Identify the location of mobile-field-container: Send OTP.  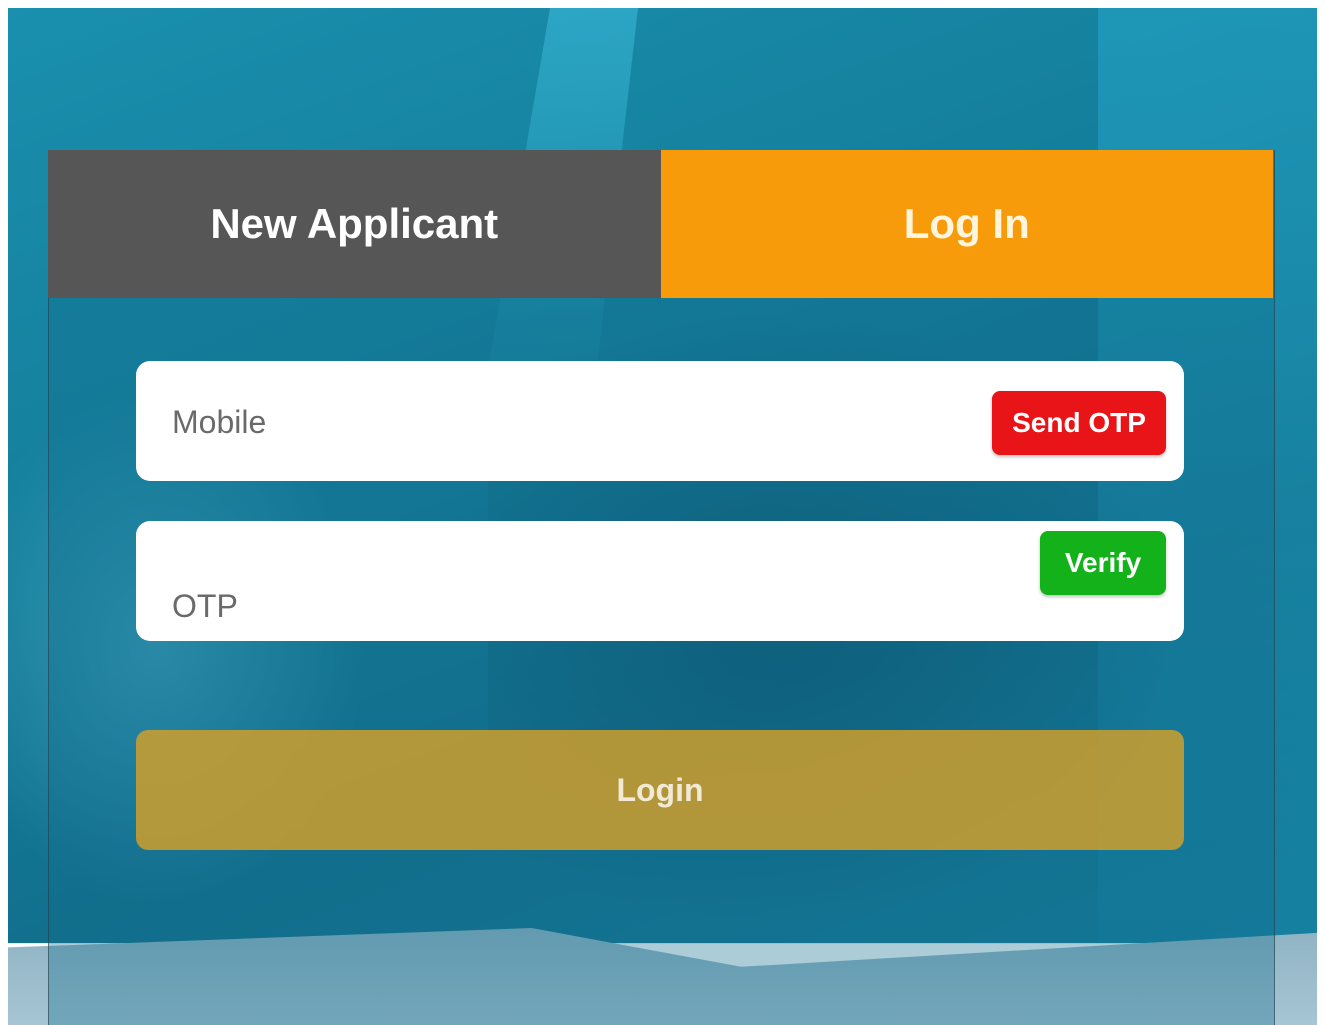
(660, 422).